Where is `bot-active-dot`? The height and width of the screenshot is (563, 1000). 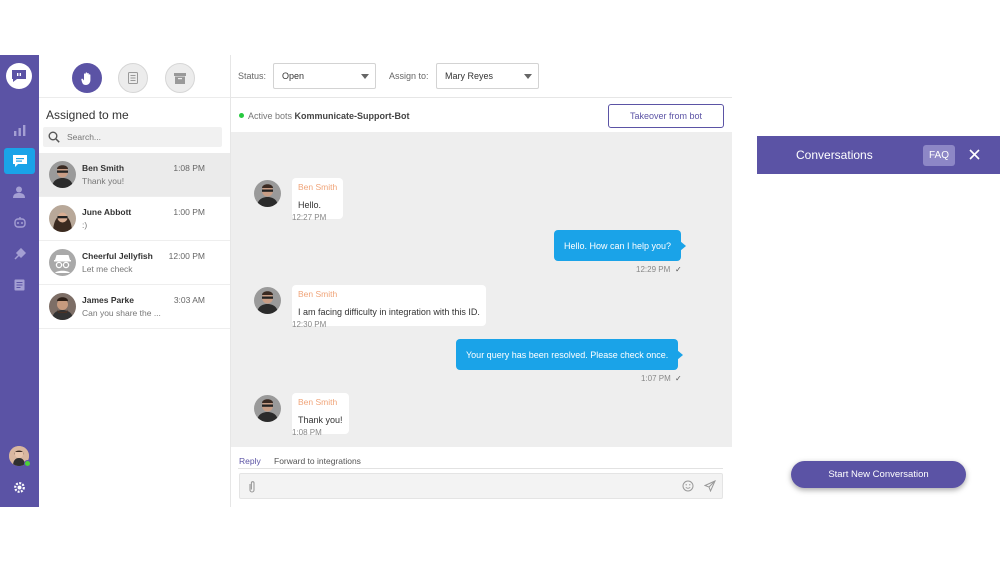 bot-active-dot is located at coordinates (241, 115).